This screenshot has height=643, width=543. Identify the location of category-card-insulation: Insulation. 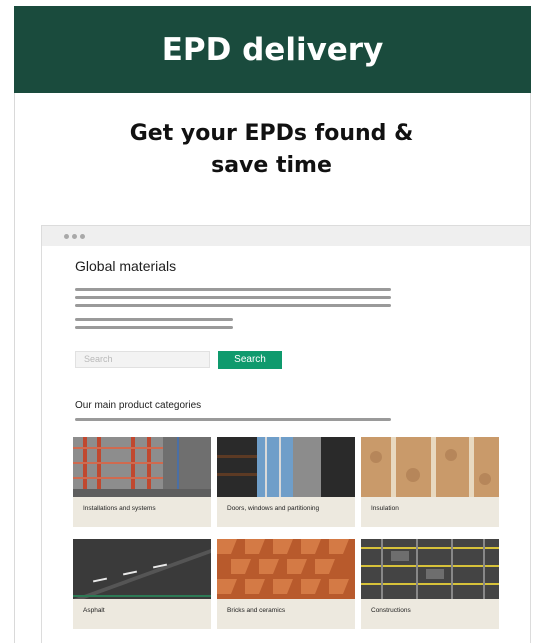
(430, 482).